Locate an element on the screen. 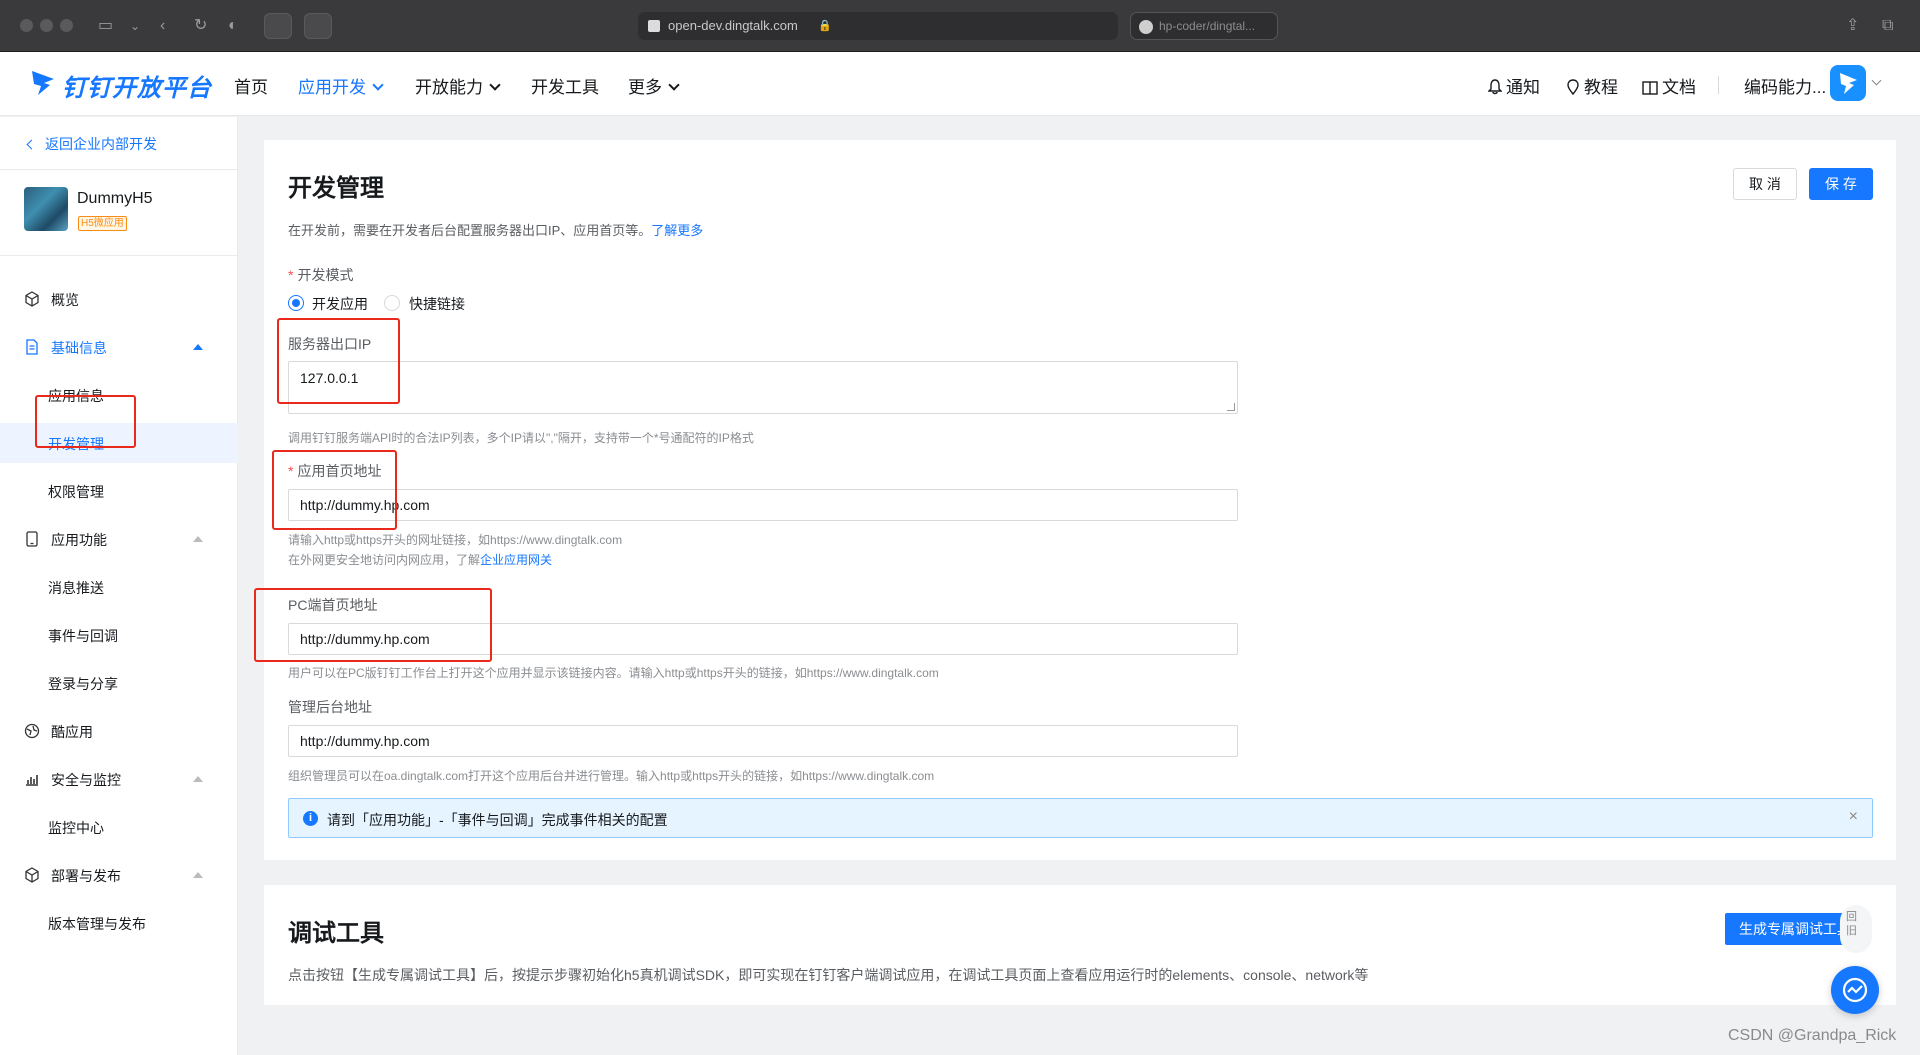 This screenshot has height=1055, width=1920. nav-app-dev-label: 应用开发 is located at coordinates (332, 87).